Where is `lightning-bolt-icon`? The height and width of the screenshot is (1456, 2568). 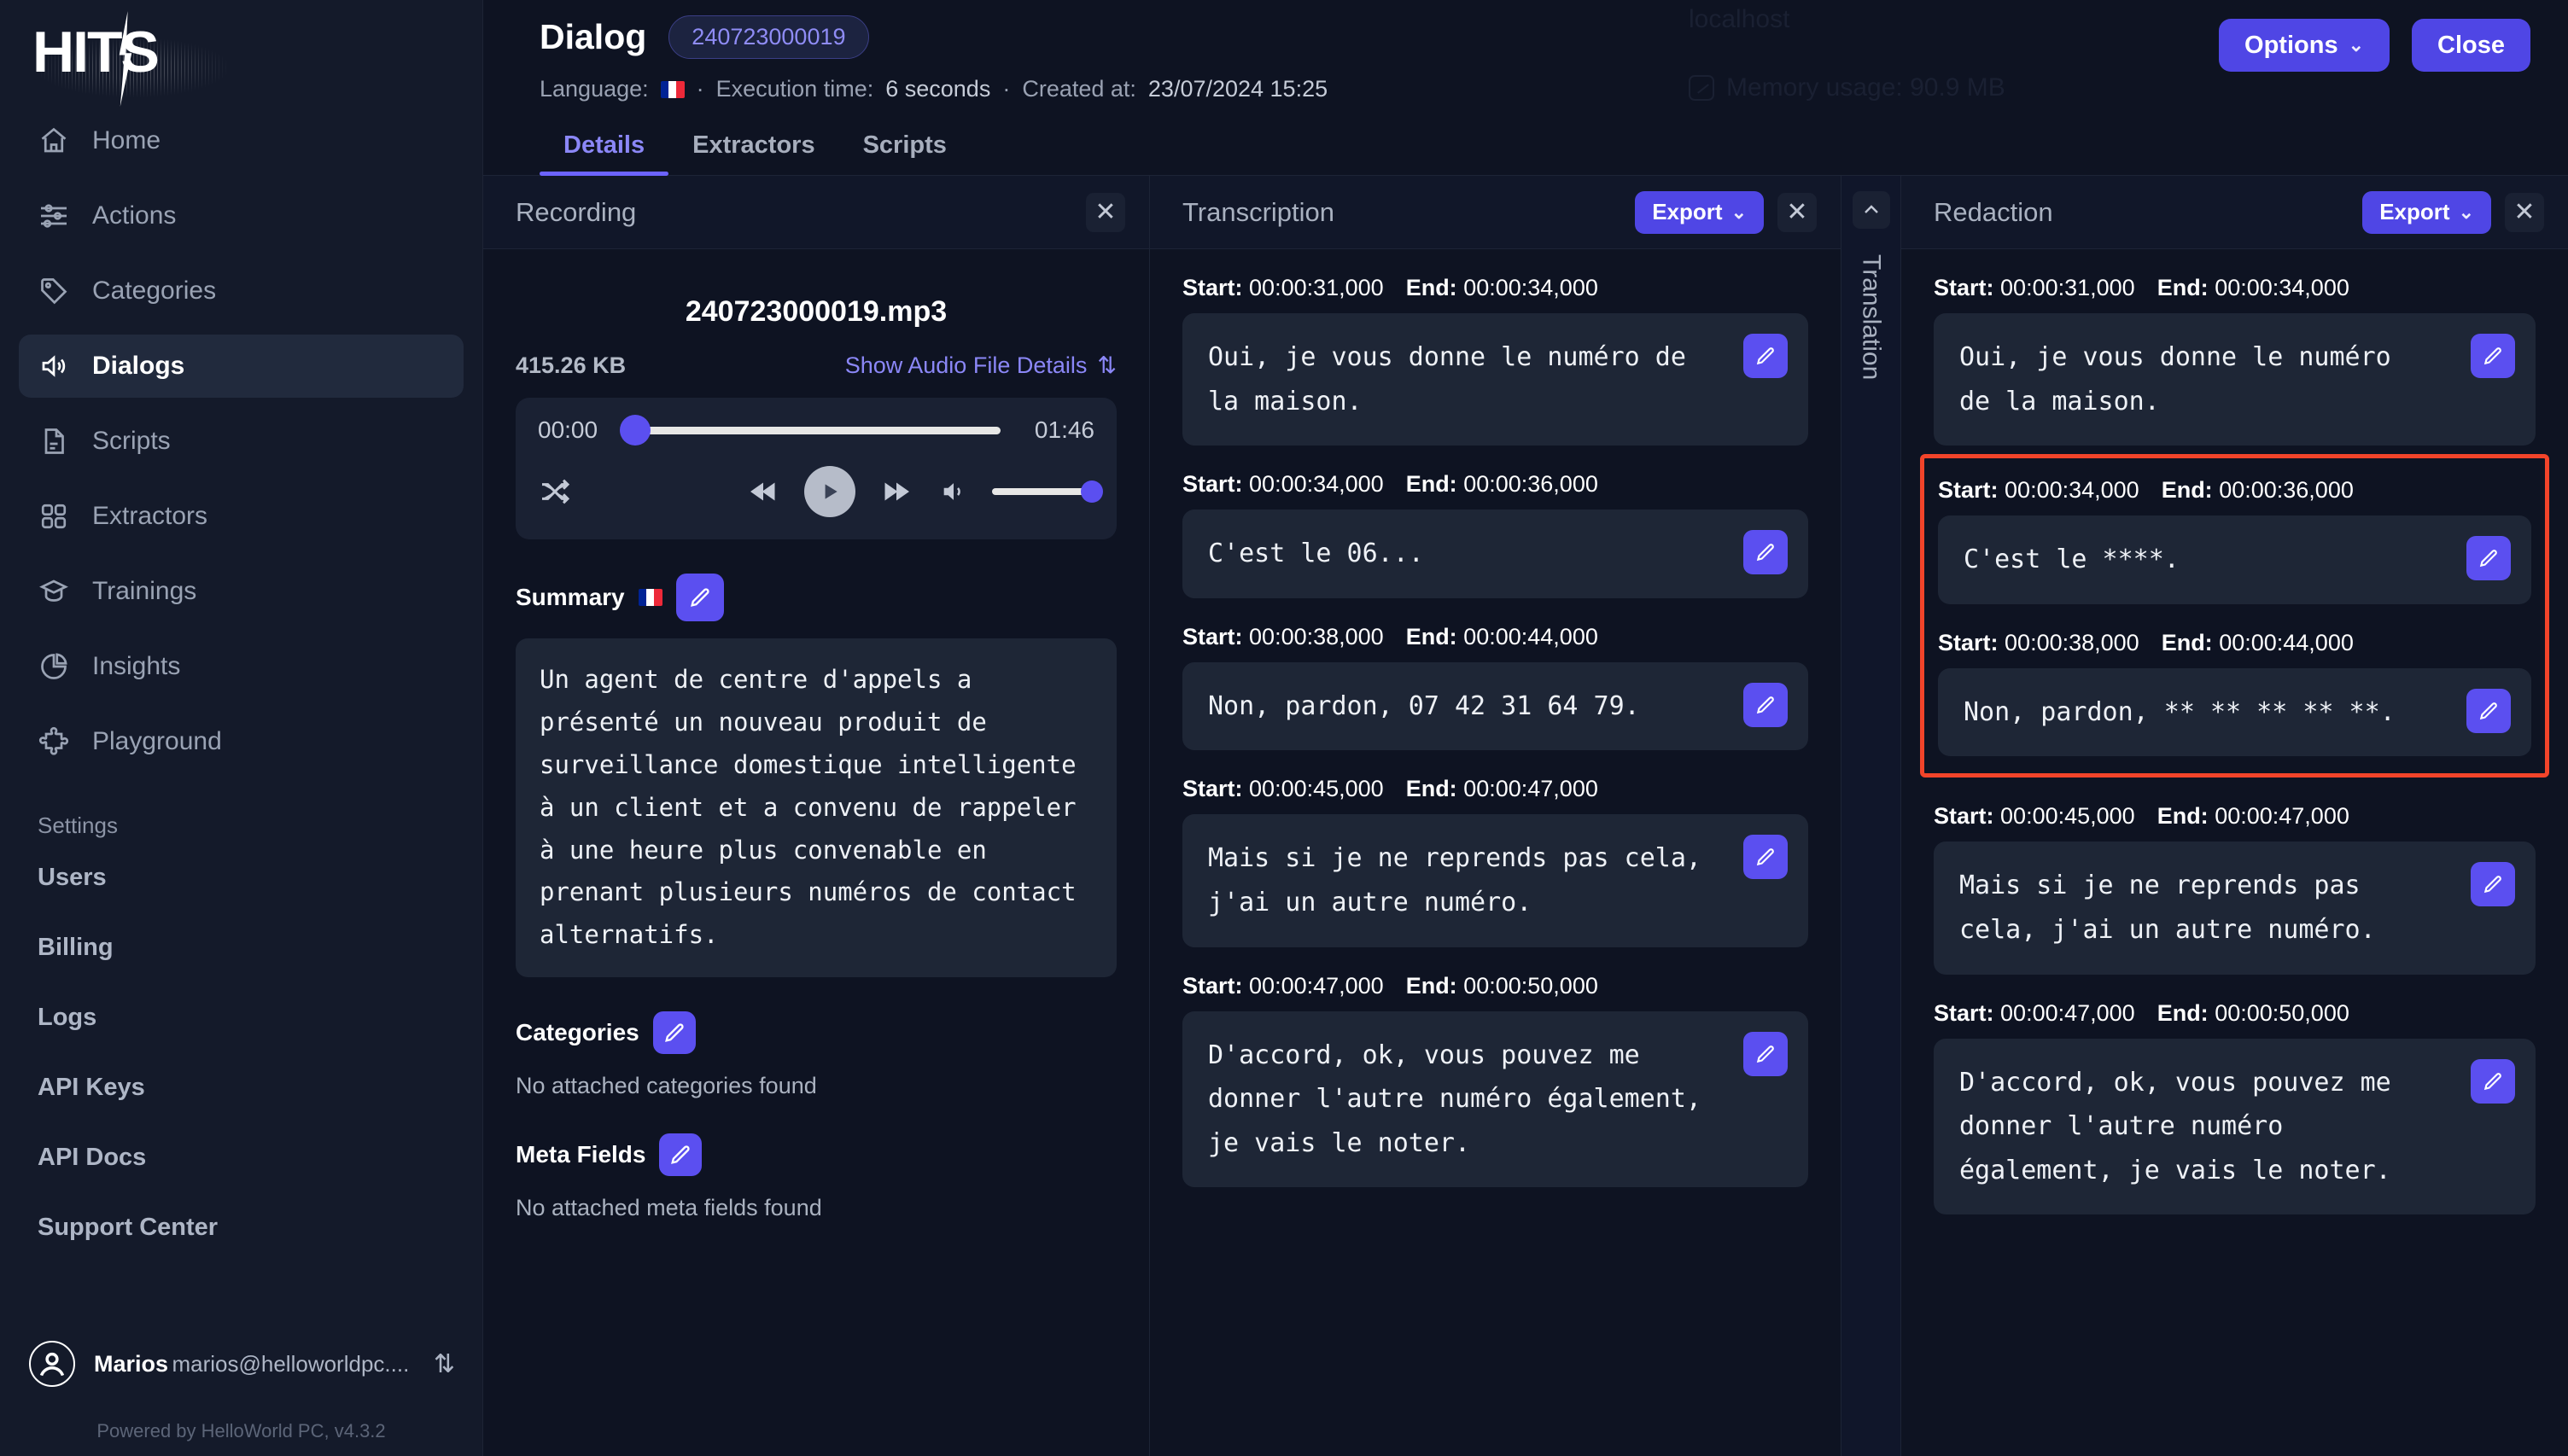 lightning-bolt-icon is located at coordinates (125, 59).